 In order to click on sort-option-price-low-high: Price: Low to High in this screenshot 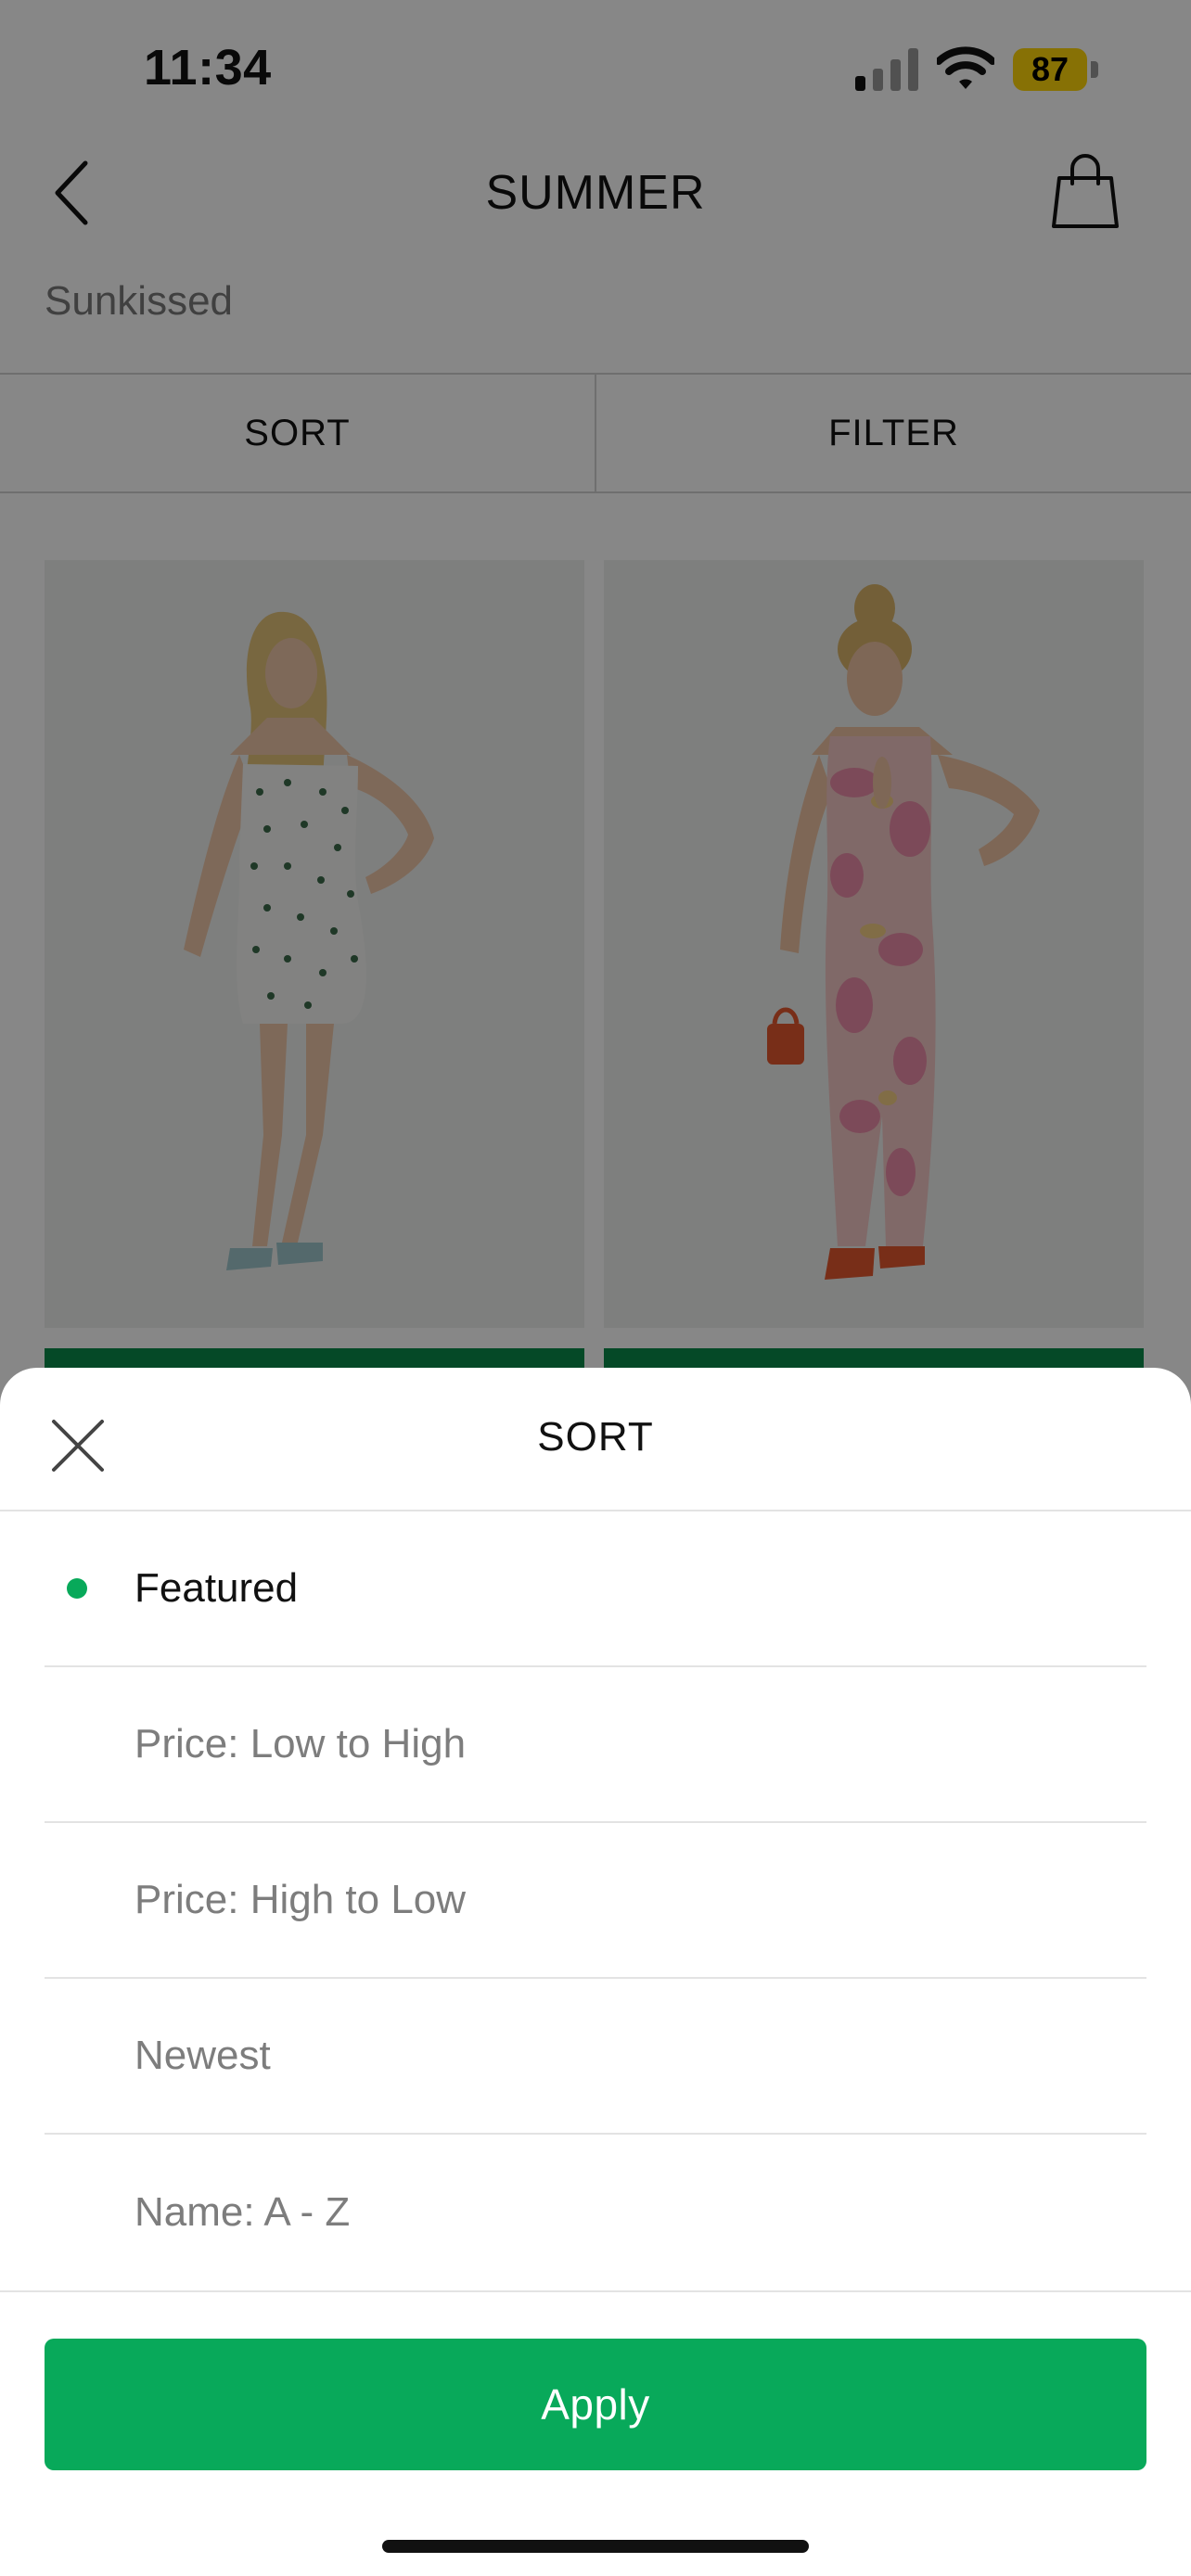, I will do `click(595, 1745)`.